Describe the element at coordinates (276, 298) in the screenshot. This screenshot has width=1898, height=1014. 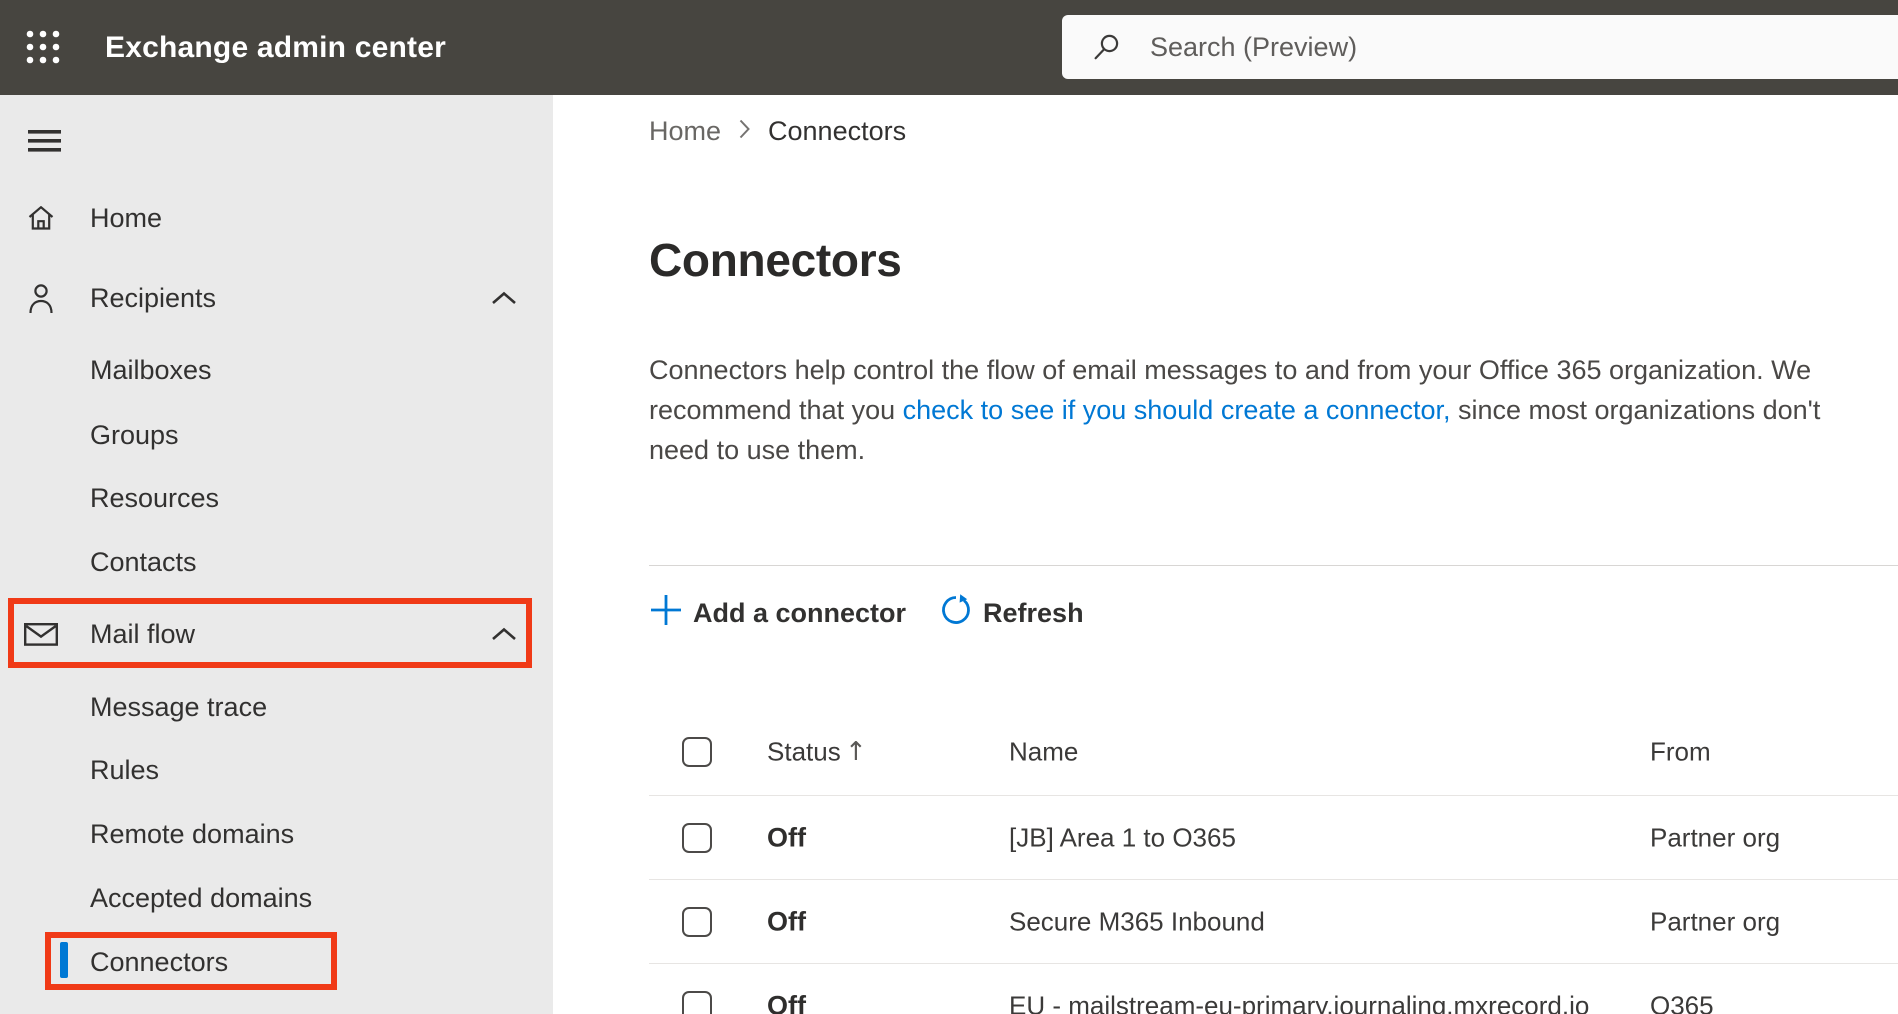
I see `sidebar-item-recipients: Recipients` at that location.